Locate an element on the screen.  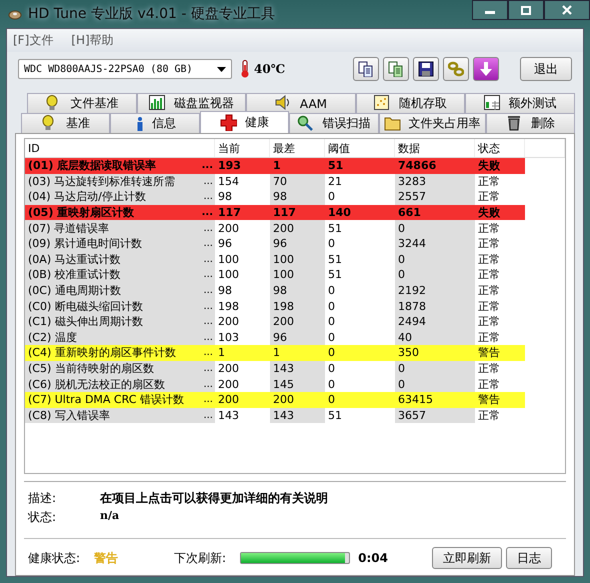
table-cell: (05) 重映射扇区计数 is located at coordinates (81, 212).